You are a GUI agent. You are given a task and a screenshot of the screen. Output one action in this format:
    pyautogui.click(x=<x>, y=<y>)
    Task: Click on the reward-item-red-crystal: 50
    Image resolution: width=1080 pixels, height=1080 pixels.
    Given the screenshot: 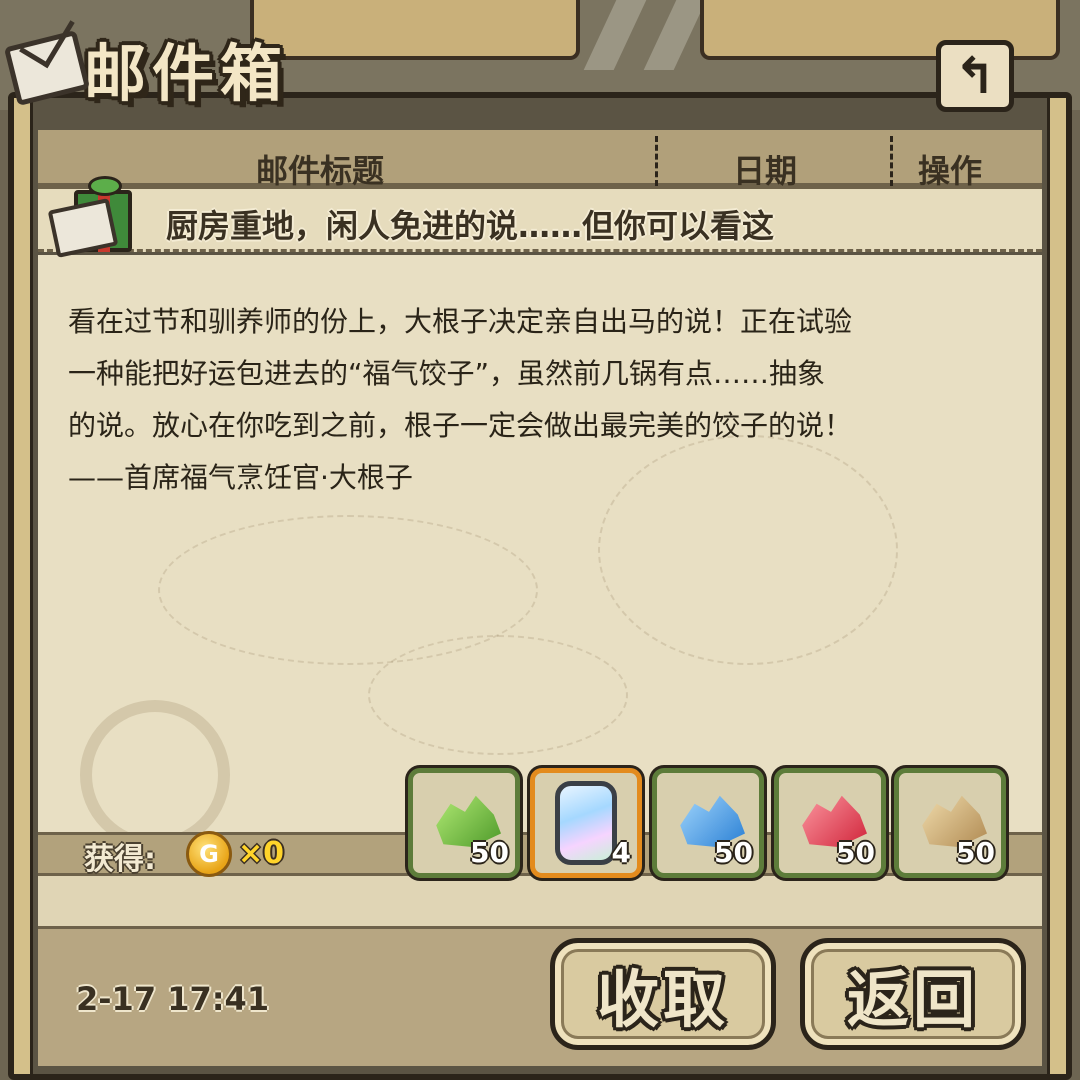 What is the action you would take?
    pyautogui.click(x=830, y=823)
    